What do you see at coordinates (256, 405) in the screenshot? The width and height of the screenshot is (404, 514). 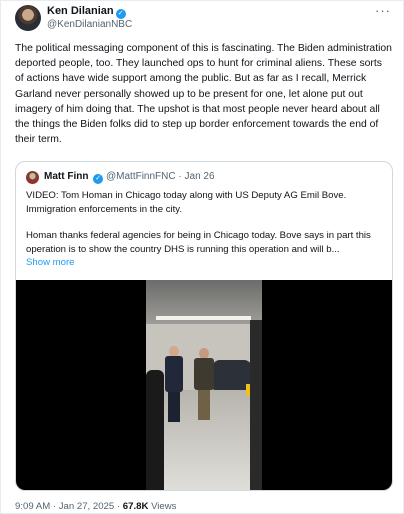 I see `foreground-edge` at bounding box center [256, 405].